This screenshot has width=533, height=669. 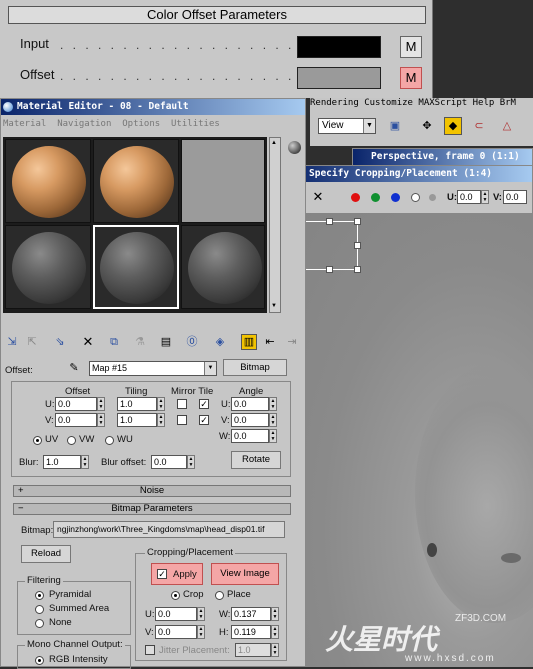 I want to click on blur-spinner: ▲ ▼, so click(x=85, y=462).